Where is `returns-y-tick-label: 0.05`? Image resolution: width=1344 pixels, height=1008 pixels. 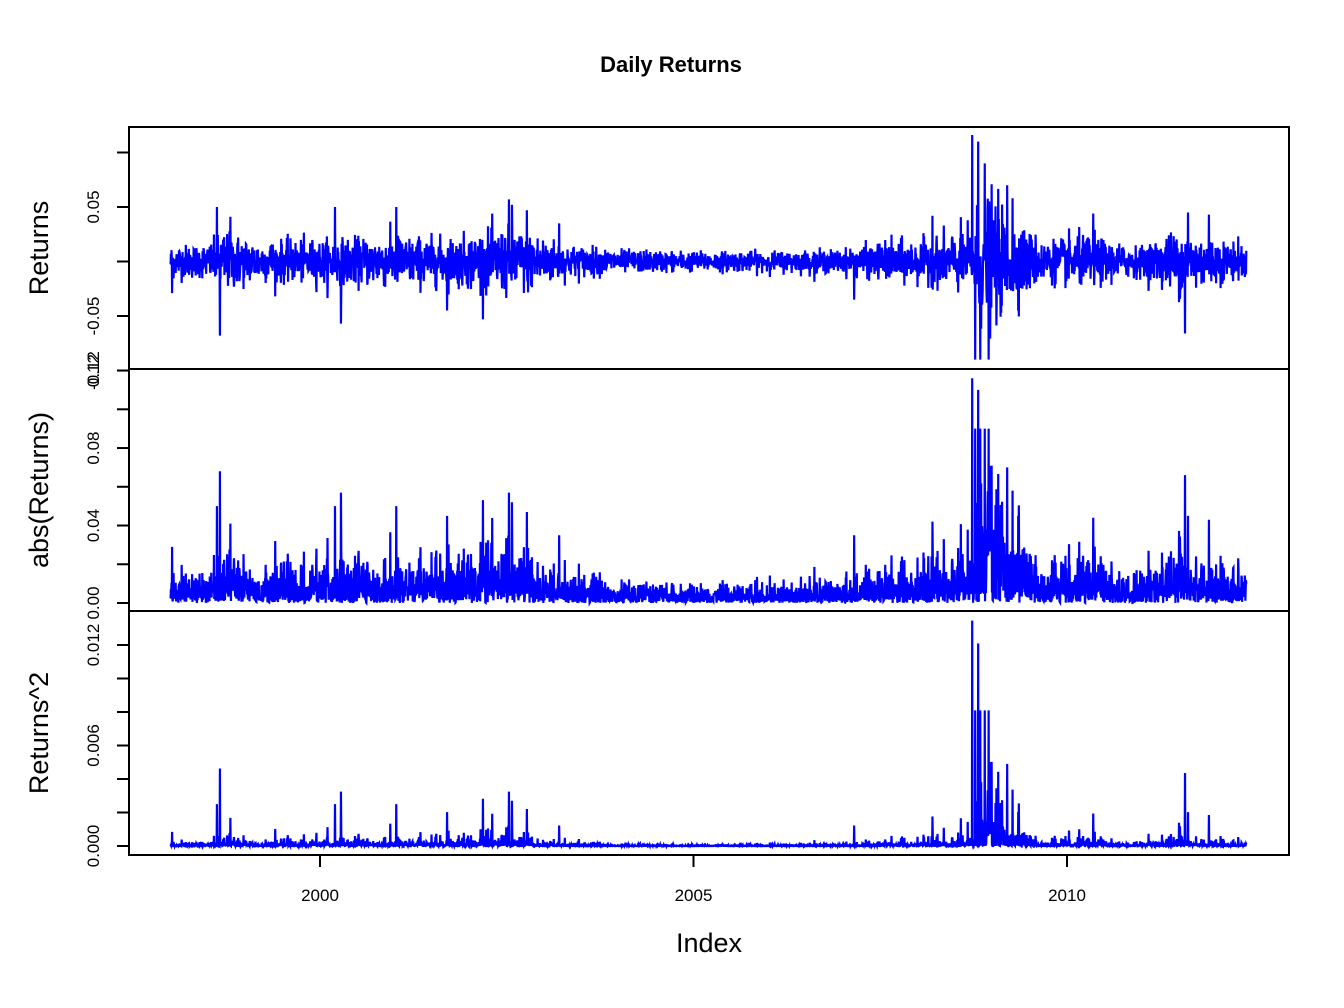 returns-y-tick-label: 0.05 is located at coordinates (93, 206).